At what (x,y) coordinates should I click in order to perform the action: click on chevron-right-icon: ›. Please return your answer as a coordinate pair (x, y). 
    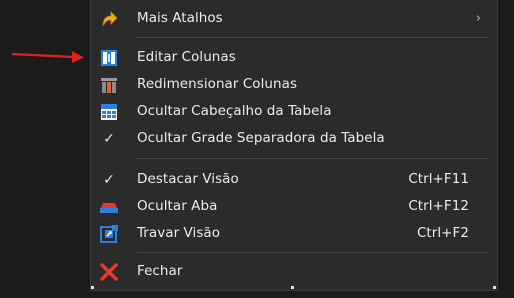
    Looking at the image, I should click on (478, 18).